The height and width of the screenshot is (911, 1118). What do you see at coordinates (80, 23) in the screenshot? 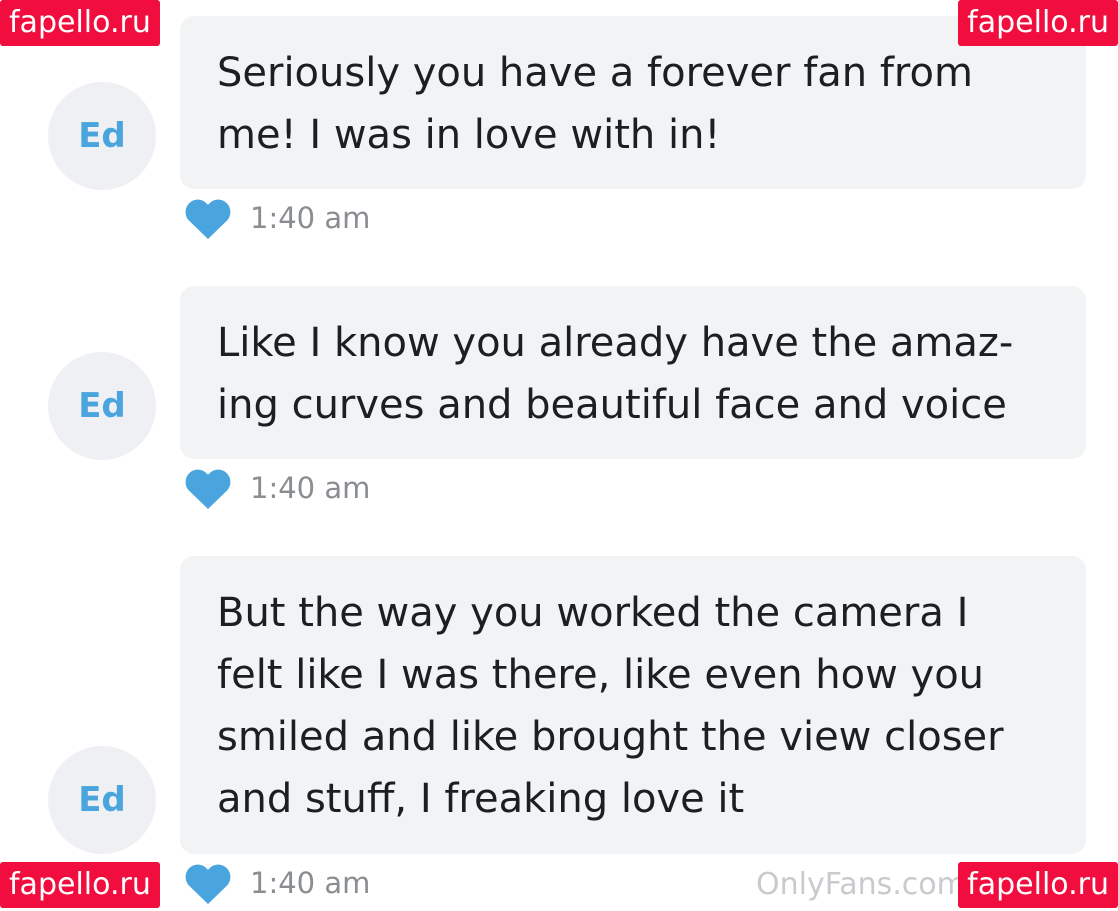
I see `watermark-top-left: fapello.ru` at bounding box center [80, 23].